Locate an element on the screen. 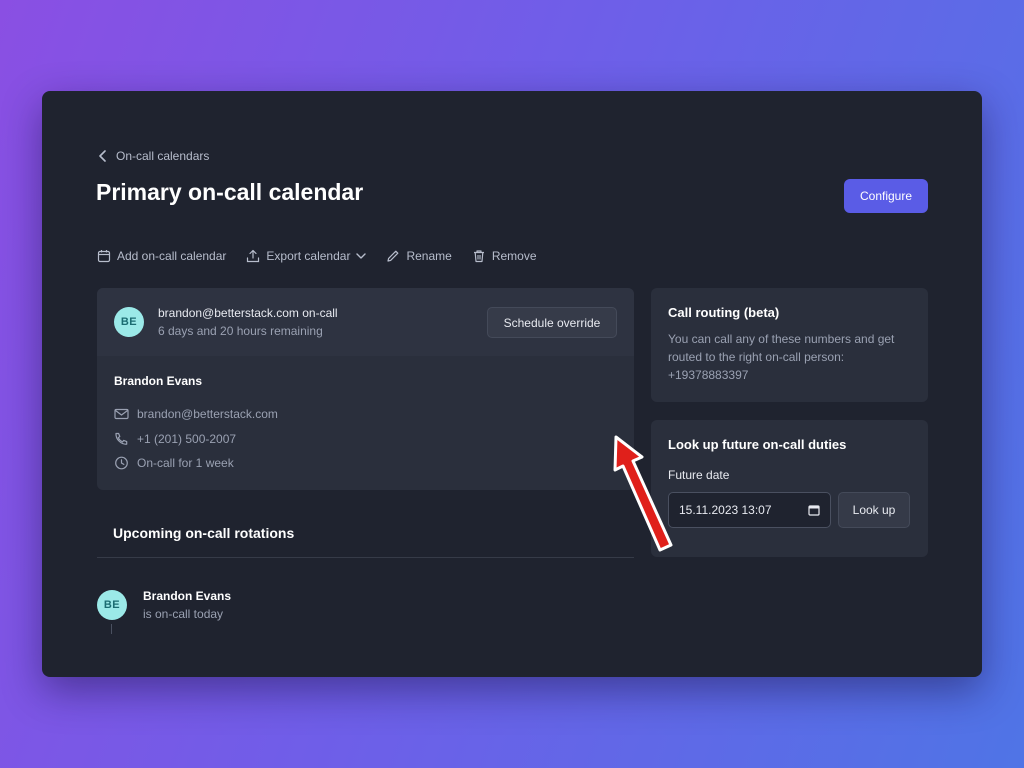 The image size is (1024, 768). configure-button: Configure is located at coordinates (886, 196).